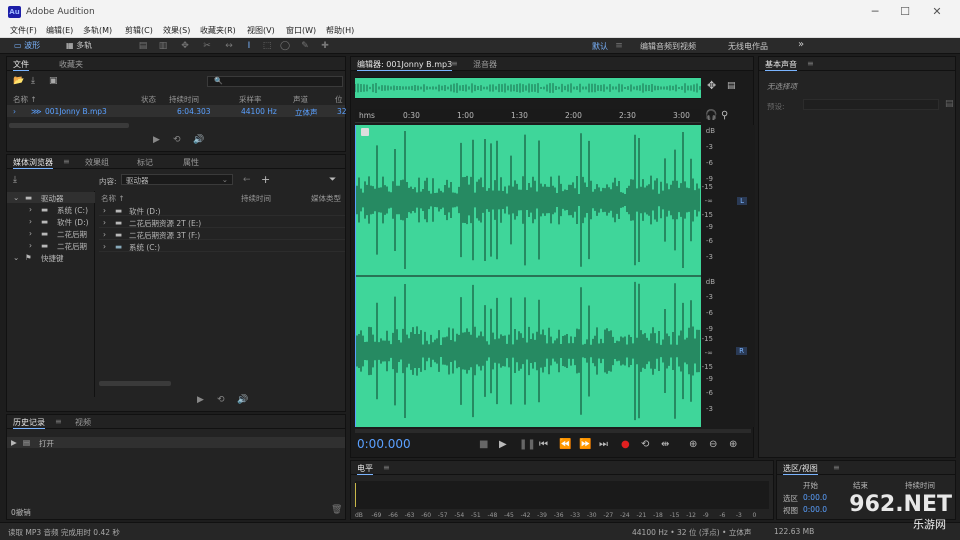 The image size is (960, 540). Describe the element at coordinates (871, 104) in the screenshot. I see `preset-select` at that location.